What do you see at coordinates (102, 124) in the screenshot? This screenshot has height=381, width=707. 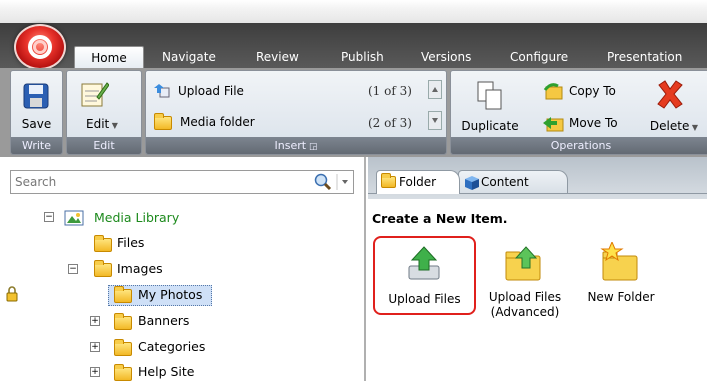 I see `edit-label: Edit ▼` at bounding box center [102, 124].